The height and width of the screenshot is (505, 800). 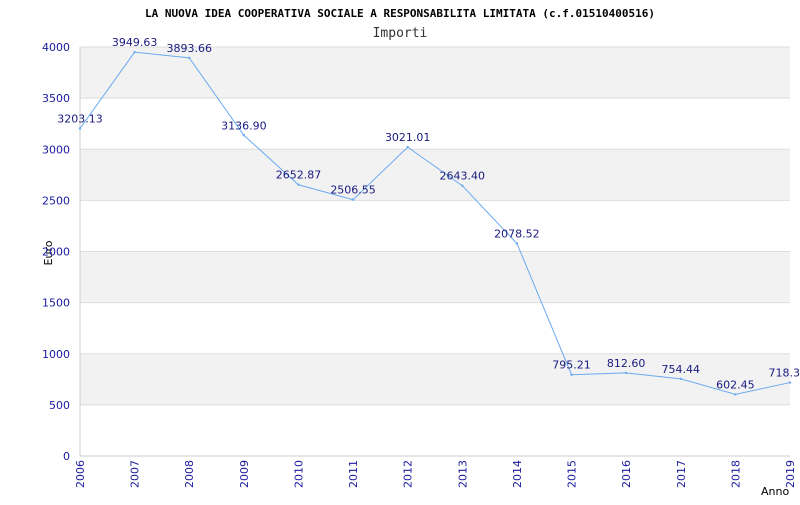 What do you see at coordinates (59, 405) in the screenshot?
I see `y-tick-label: 500` at bounding box center [59, 405].